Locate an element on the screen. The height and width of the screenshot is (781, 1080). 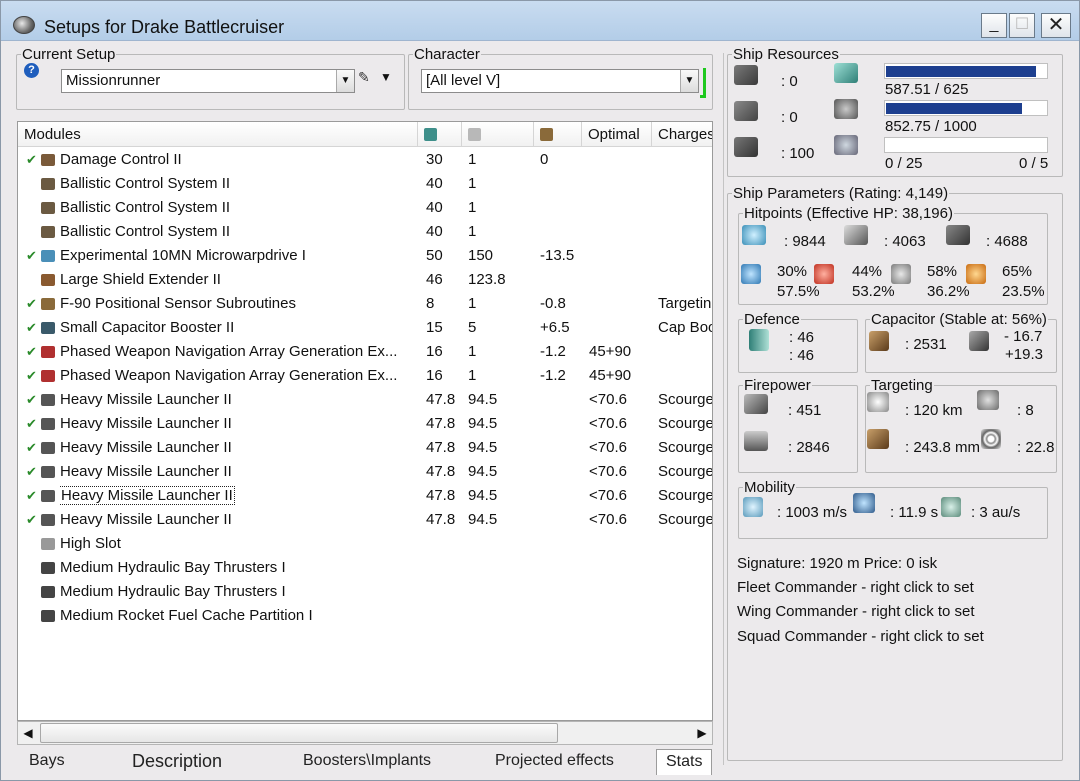
module-name-text: Heavy Missile Launcher II is located at coordinates (146, 471).